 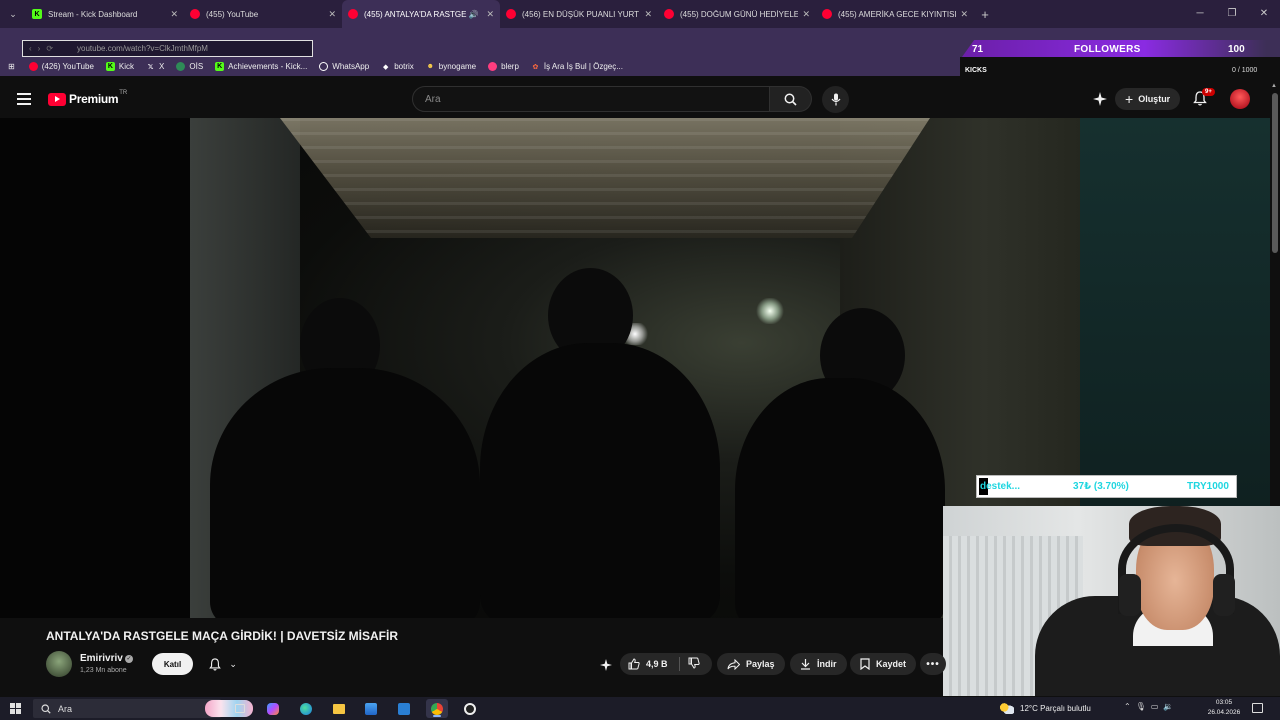 I want to click on save-button: Kaydet, so click(x=883, y=664).